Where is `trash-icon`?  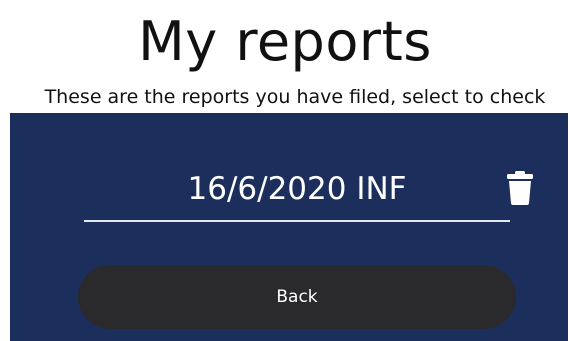
trash-icon is located at coordinates (520, 188).